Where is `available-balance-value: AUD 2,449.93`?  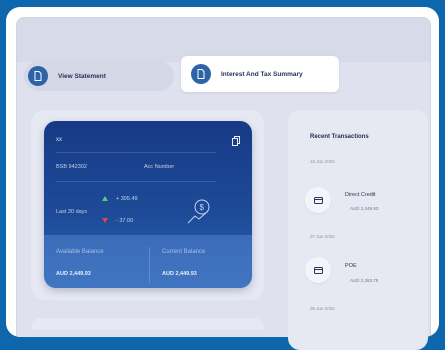 available-balance-value: AUD 2,449.93 is located at coordinates (73, 274).